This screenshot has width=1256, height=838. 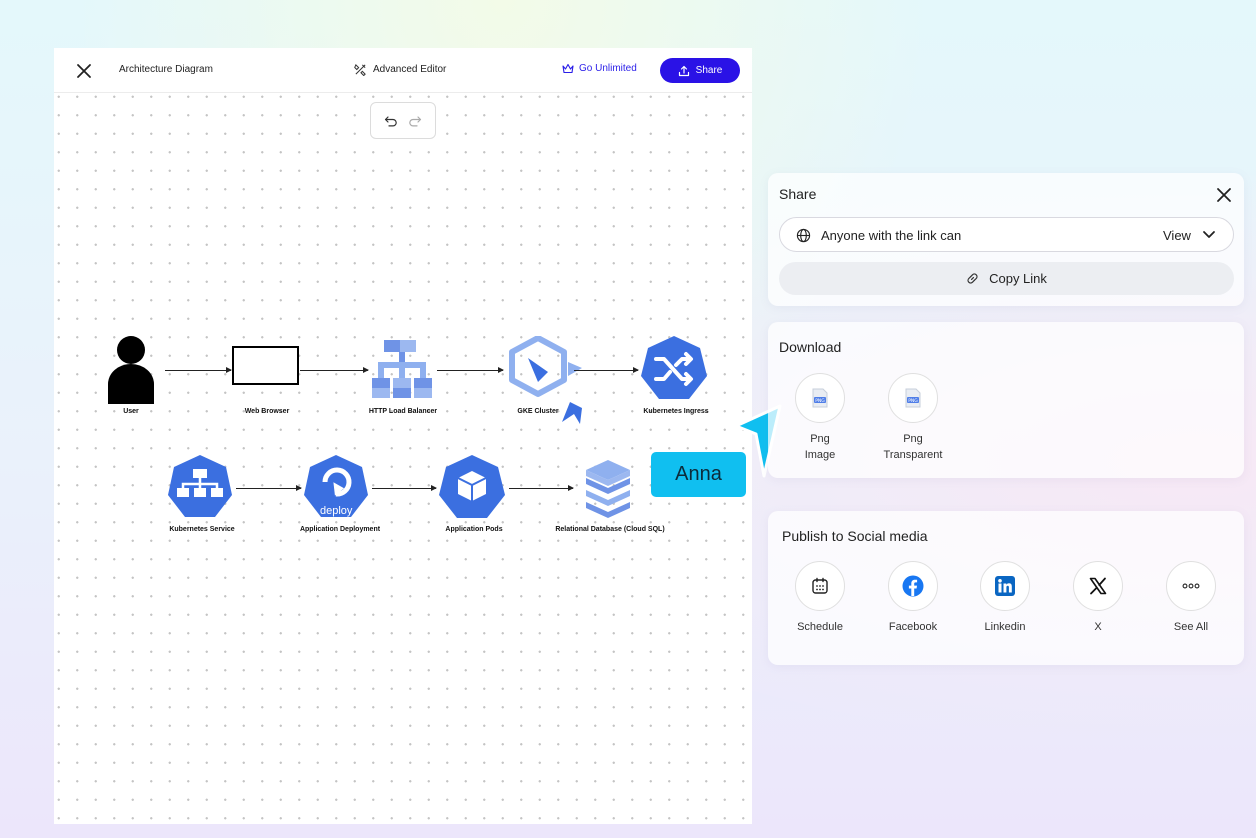 I want to click on share-button: Share, so click(x=700, y=70).